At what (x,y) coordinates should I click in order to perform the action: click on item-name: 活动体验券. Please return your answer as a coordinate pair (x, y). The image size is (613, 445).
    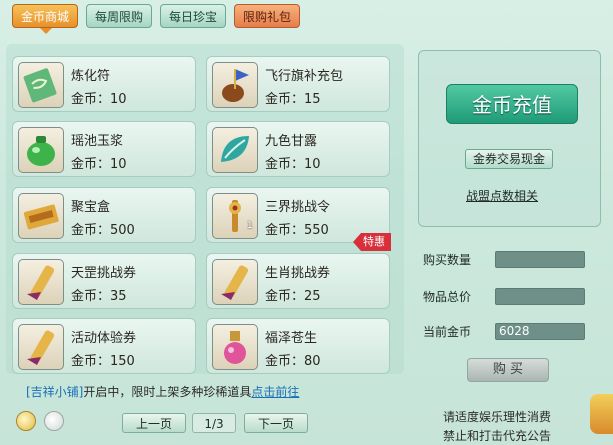
    Looking at the image, I should click on (104, 338).